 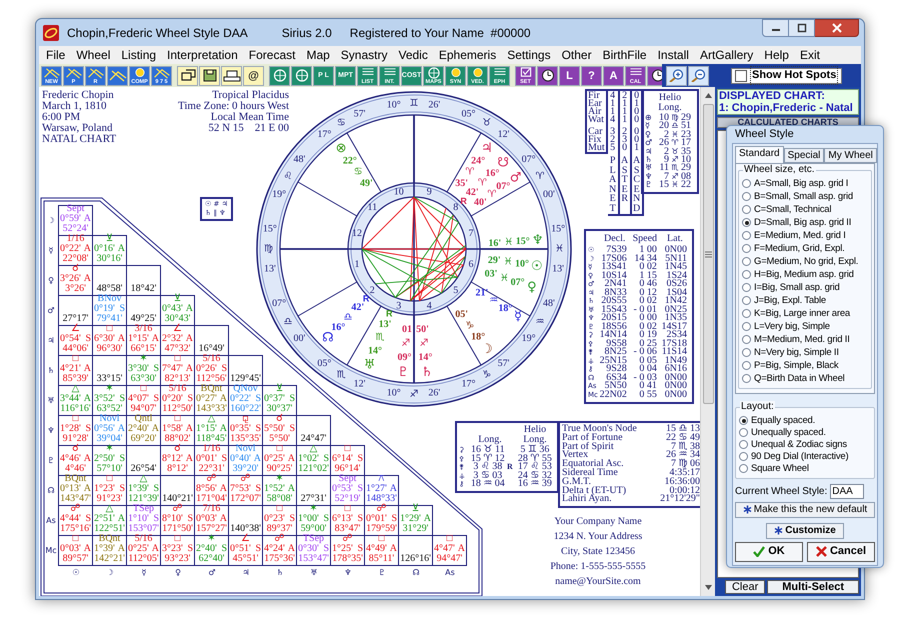 What do you see at coordinates (800, 262) in the screenshot?
I see `radio-option: G=Medium, No grid, Expl.` at bounding box center [800, 262].